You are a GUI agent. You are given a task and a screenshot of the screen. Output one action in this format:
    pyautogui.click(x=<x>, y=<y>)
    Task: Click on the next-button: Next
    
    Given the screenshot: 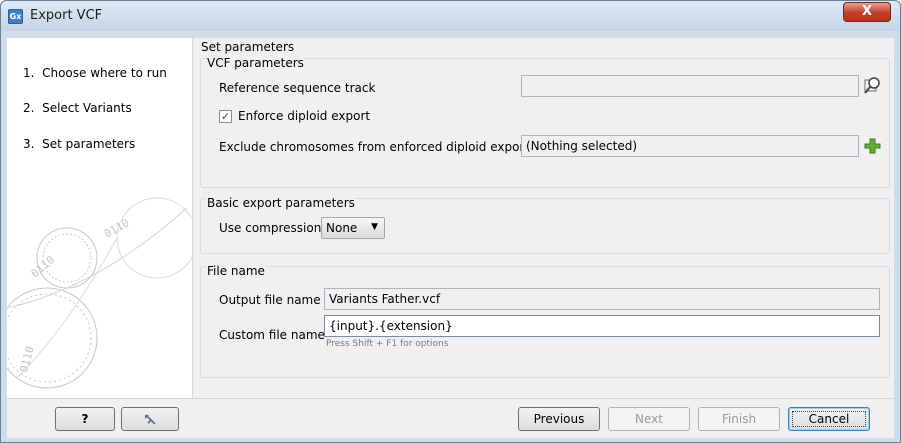 What is the action you would take?
    pyautogui.click(x=649, y=419)
    